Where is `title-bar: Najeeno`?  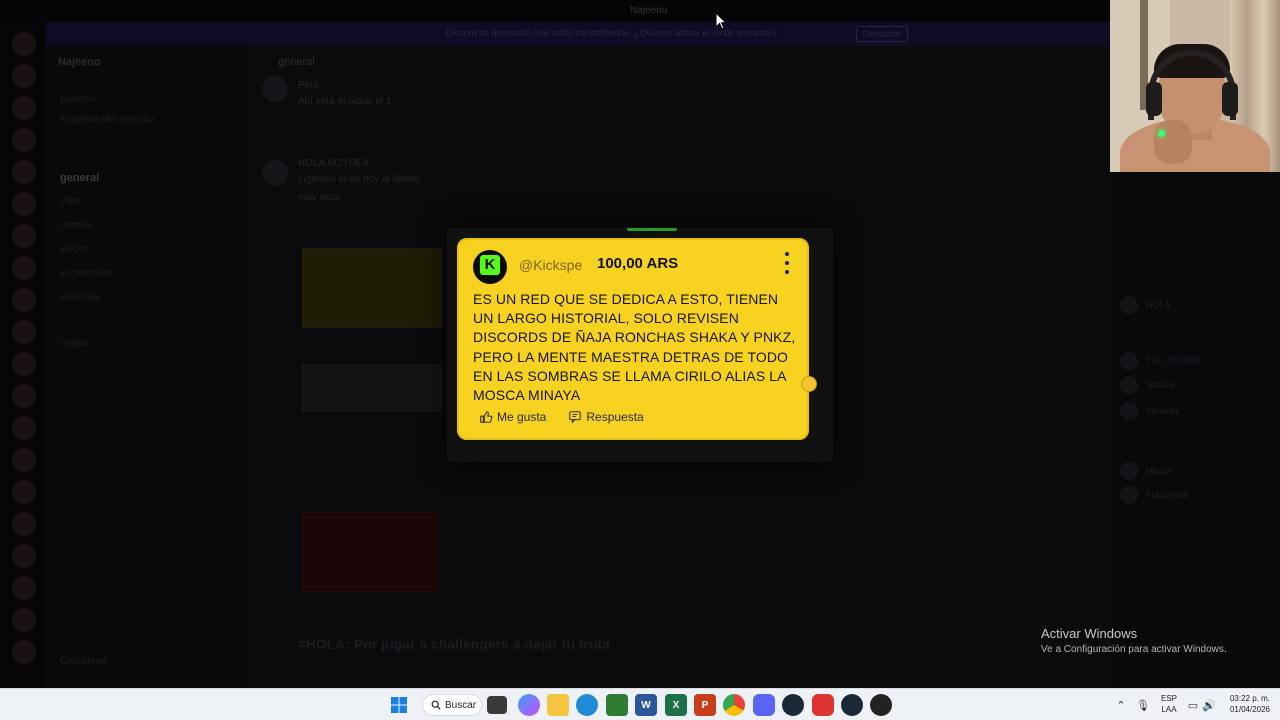 title-bar: Najeeno is located at coordinates (640, 11).